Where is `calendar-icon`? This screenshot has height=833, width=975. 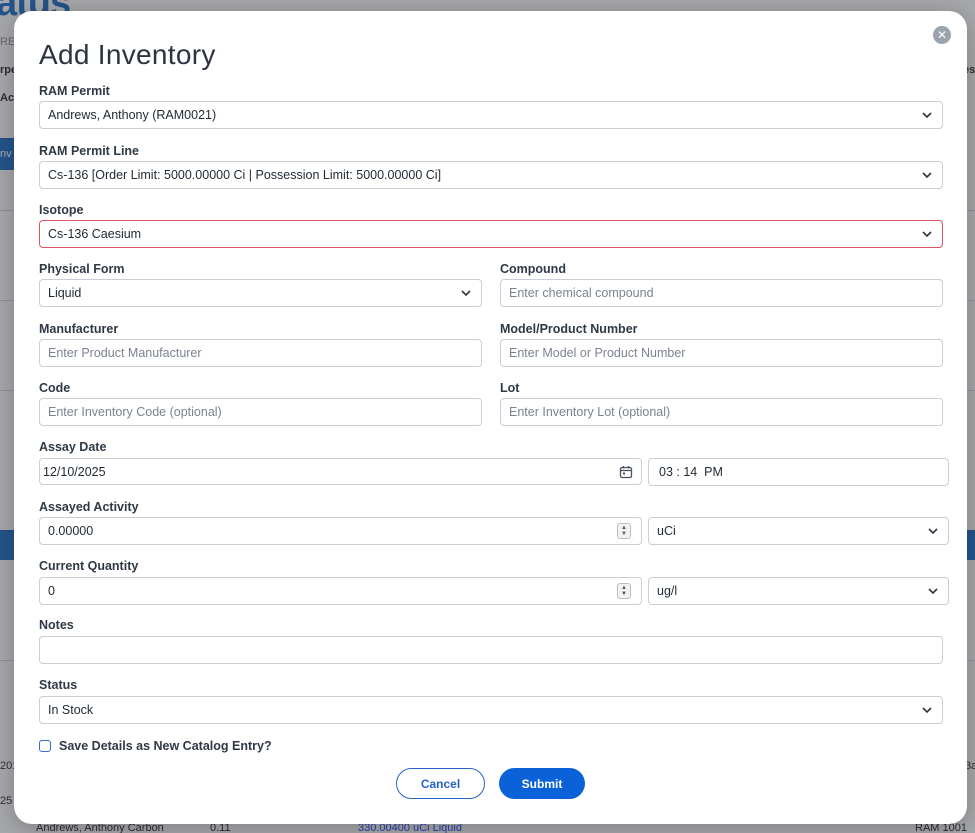
calendar-icon is located at coordinates (626, 472).